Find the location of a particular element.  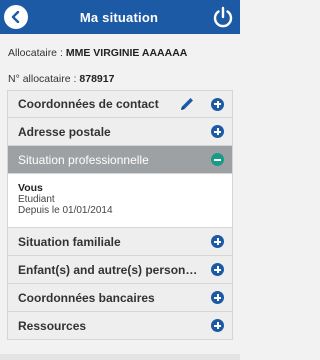

allocataire-value: MME VIRGINIE AAAAAA is located at coordinates (126, 53).